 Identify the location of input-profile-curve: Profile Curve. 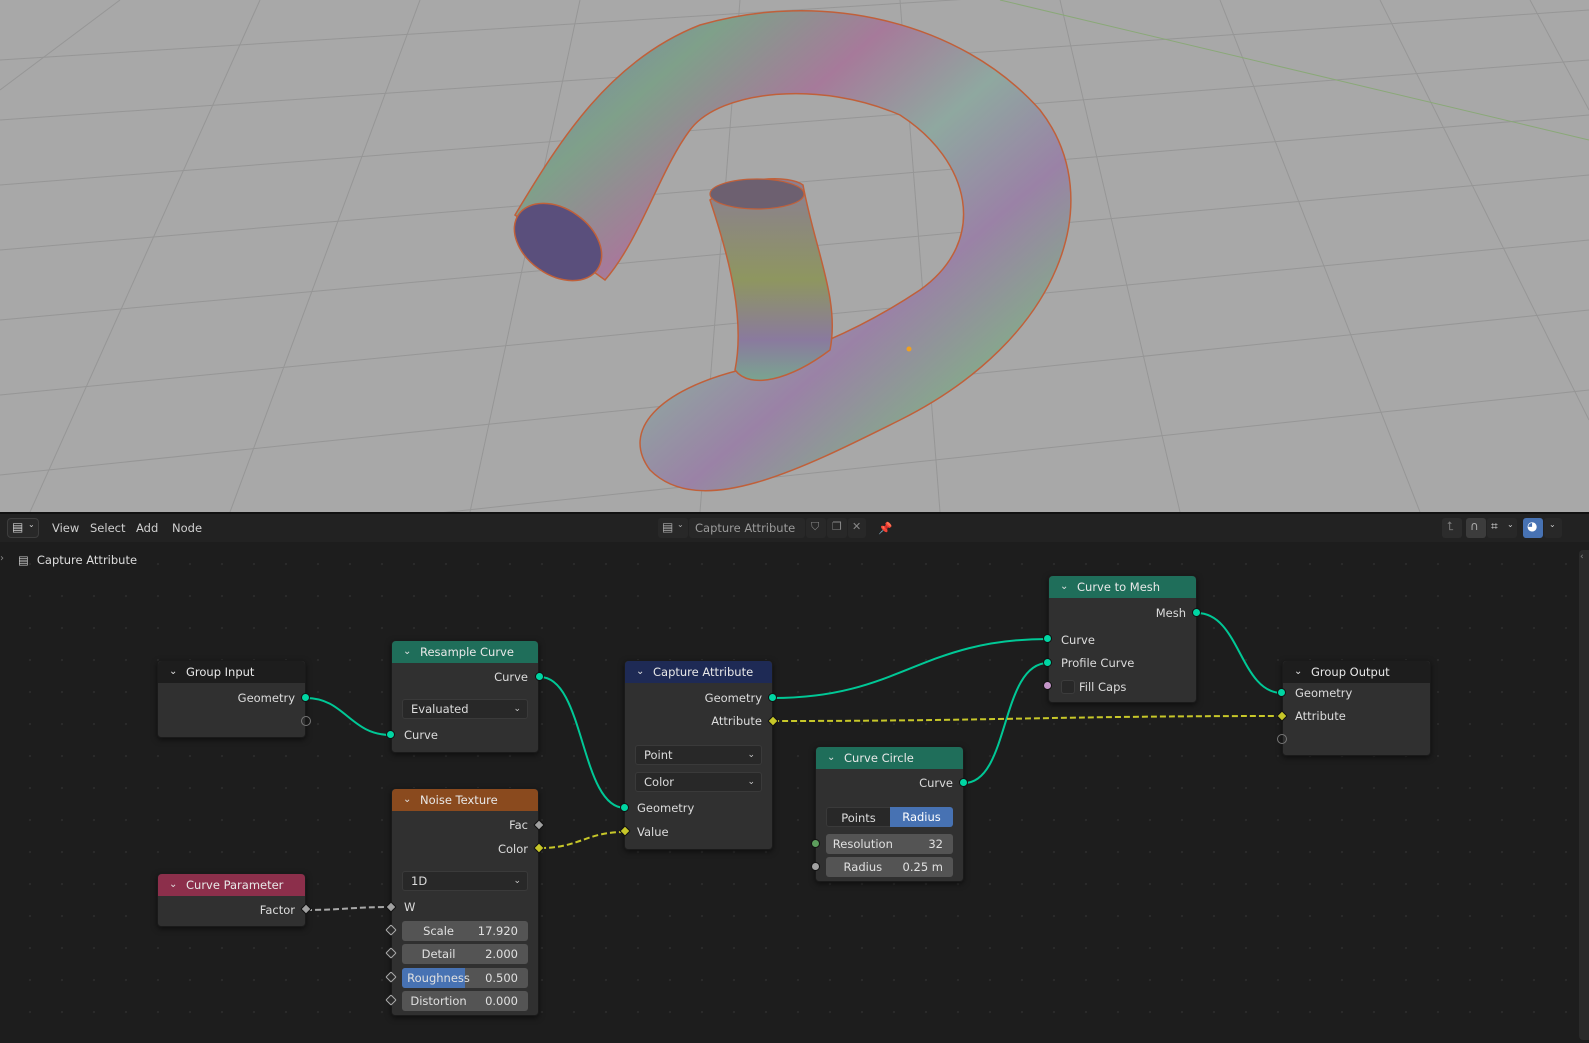
(1098, 663).